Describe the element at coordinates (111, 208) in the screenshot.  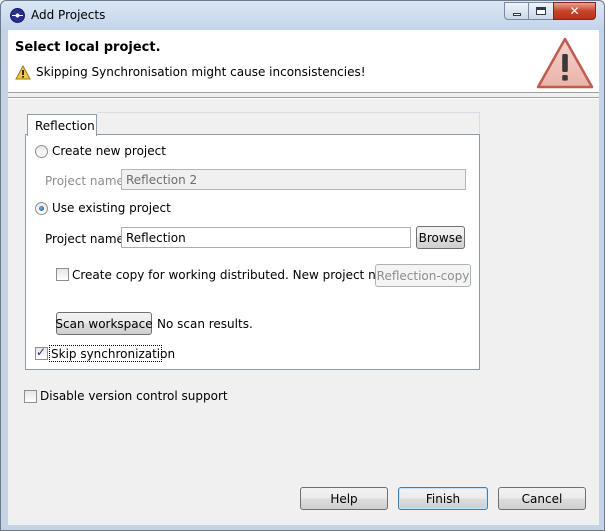
I see `use-existing-project-label: Use existing project` at that location.